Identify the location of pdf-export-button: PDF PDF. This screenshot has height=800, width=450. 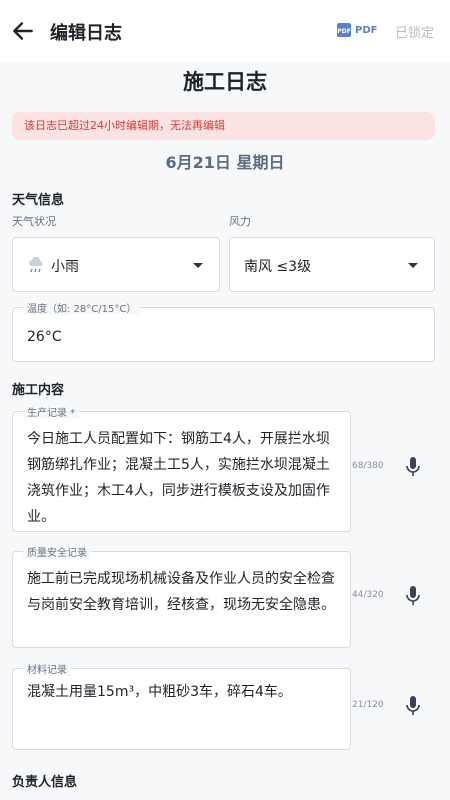
(356, 30).